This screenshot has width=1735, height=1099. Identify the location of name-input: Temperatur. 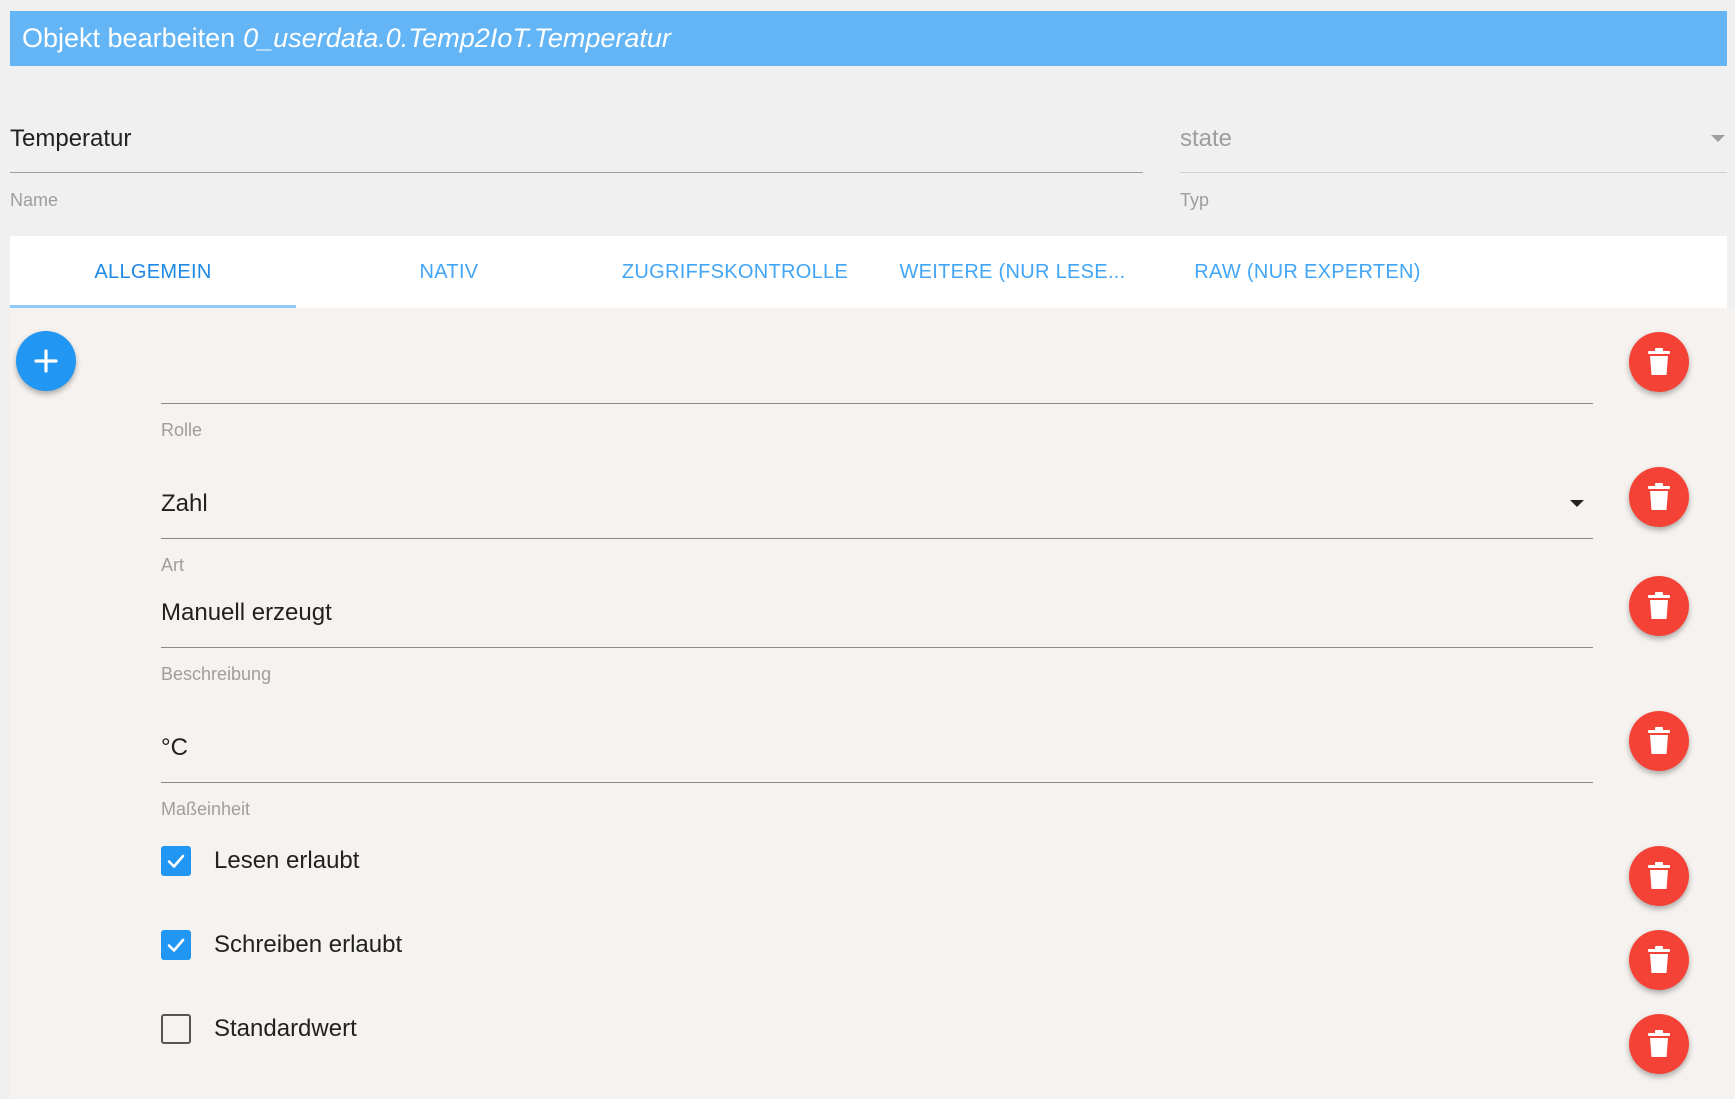
(70, 139).